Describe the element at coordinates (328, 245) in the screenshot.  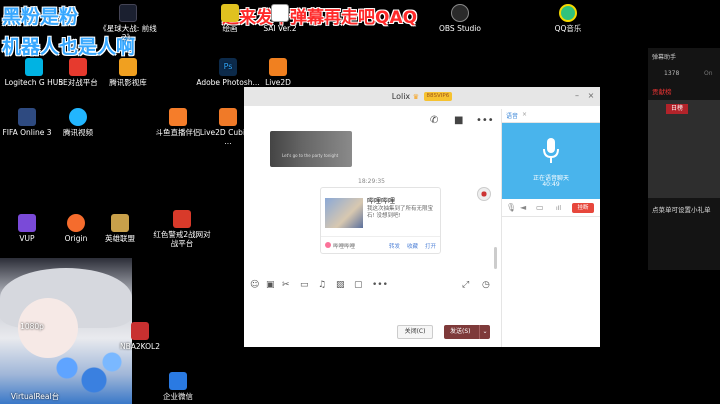
I see `bilibili-icon` at that location.